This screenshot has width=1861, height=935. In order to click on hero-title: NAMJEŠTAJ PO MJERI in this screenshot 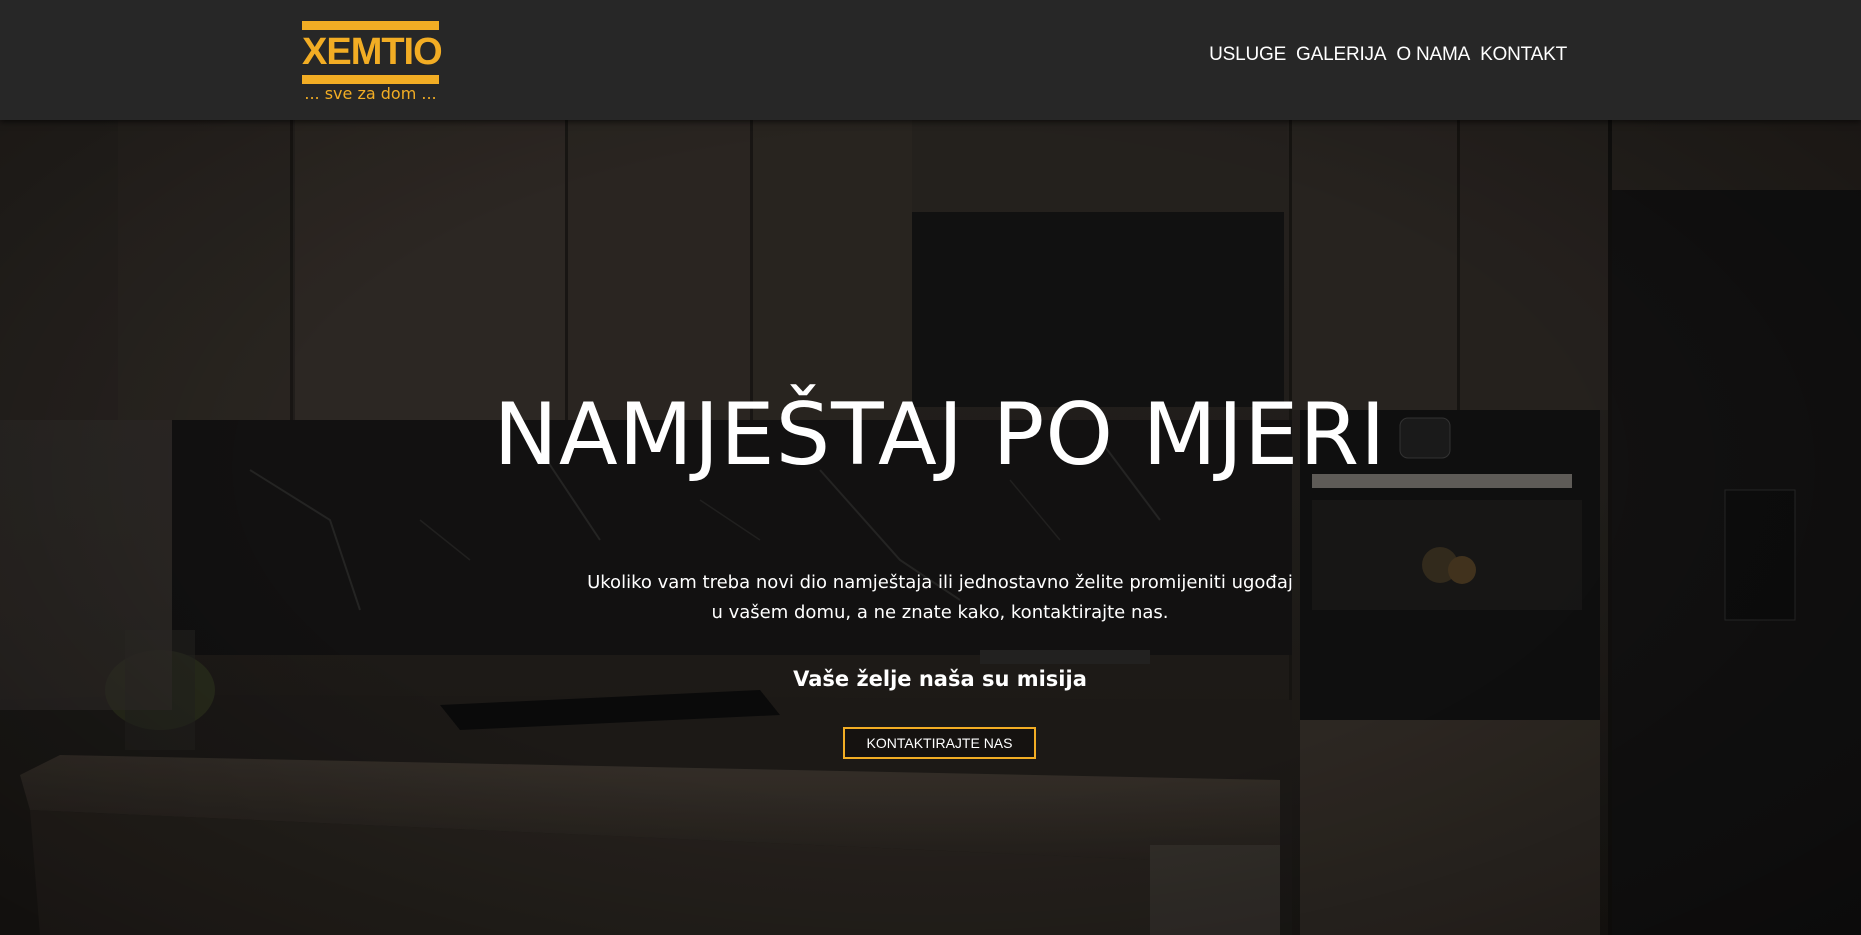, I will do `click(940, 435)`.